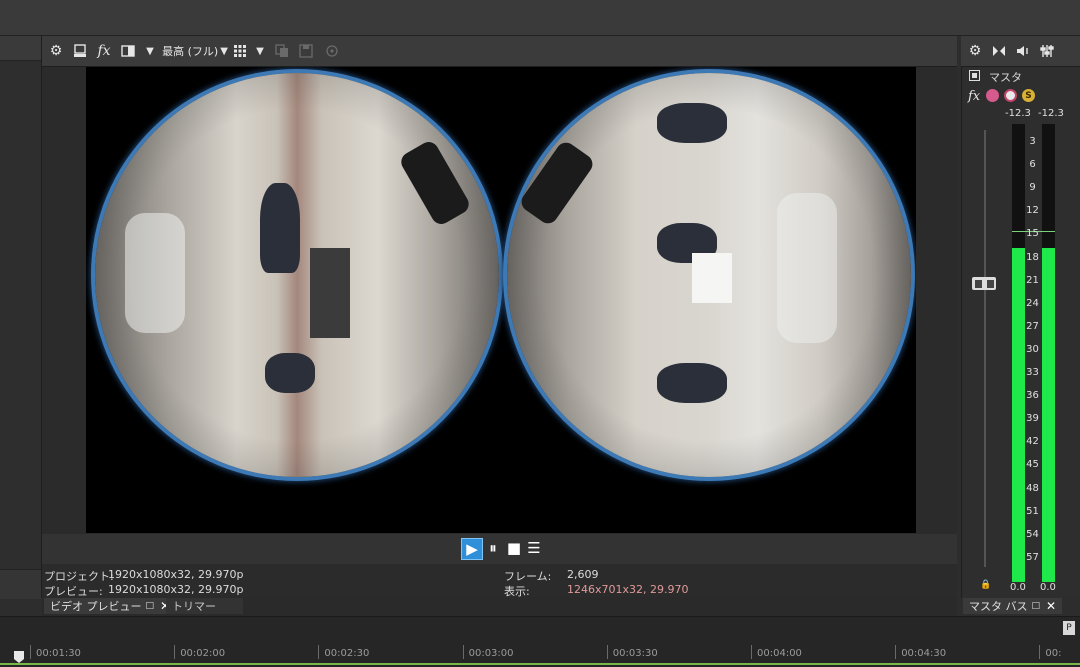  What do you see at coordinates (1032, 211) in the screenshot?
I see `meter-scale-label: 12` at bounding box center [1032, 211].